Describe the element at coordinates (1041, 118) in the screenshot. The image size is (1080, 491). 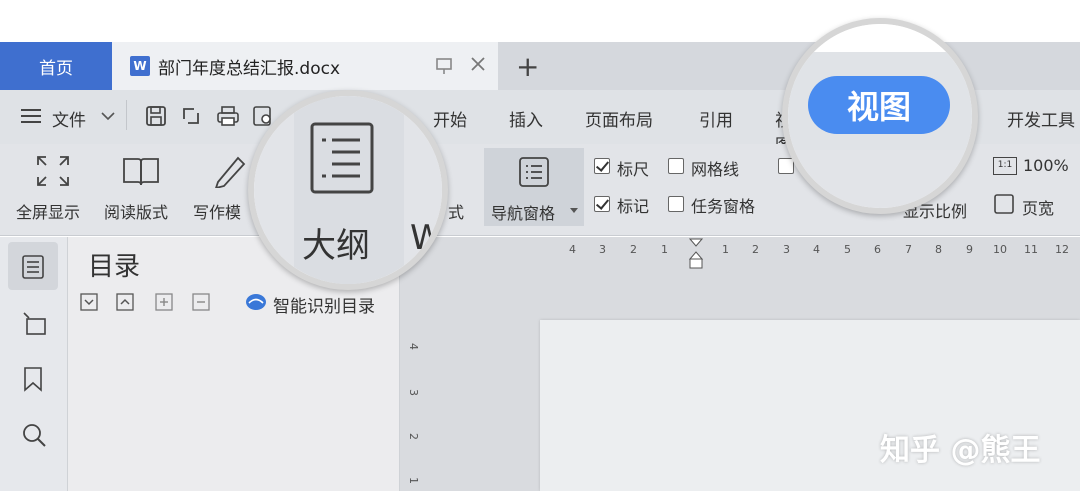
I see `menu-developer: 开发工具` at that location.